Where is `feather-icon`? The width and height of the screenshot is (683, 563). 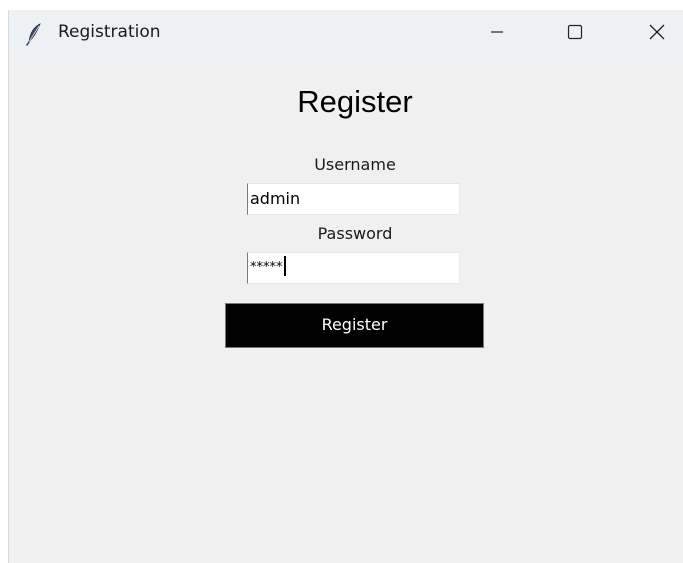
feather-icon is located at coordinates (35, 34).